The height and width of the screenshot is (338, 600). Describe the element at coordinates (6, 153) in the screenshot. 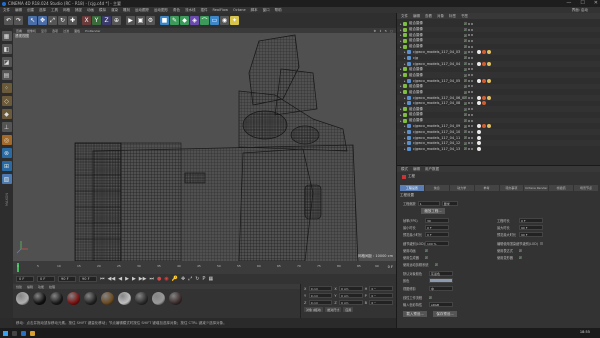

I see `snapping-icon: ⊗` at that location.